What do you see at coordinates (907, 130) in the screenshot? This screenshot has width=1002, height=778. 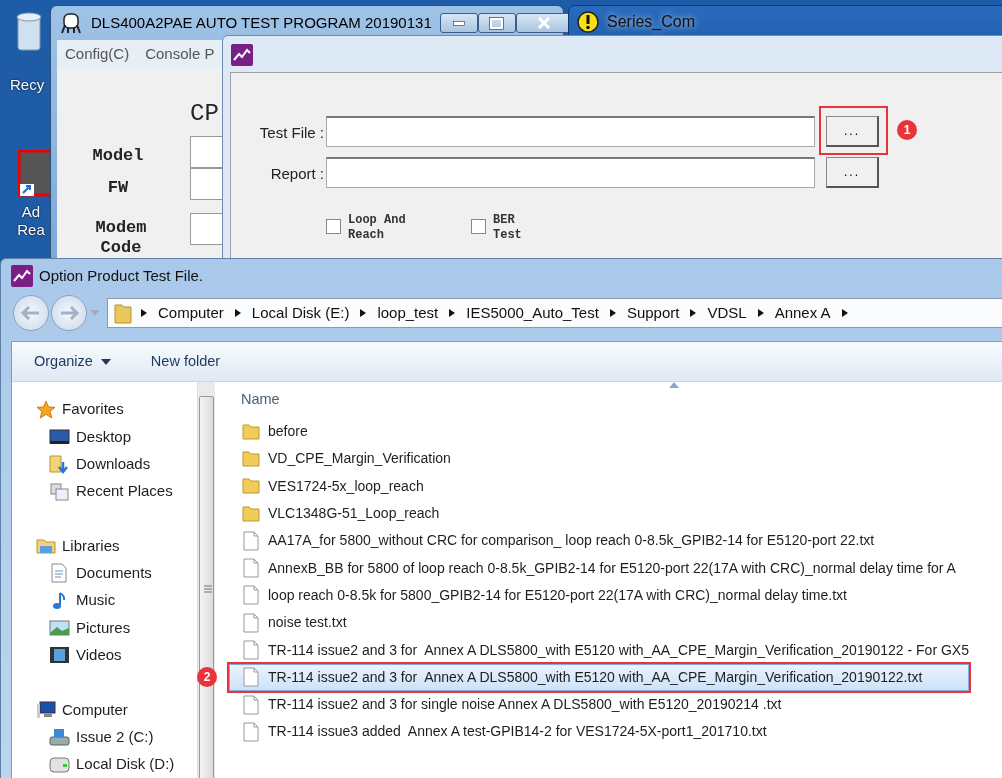 I see `step-badge: 1` at bounding box center [907, 130].